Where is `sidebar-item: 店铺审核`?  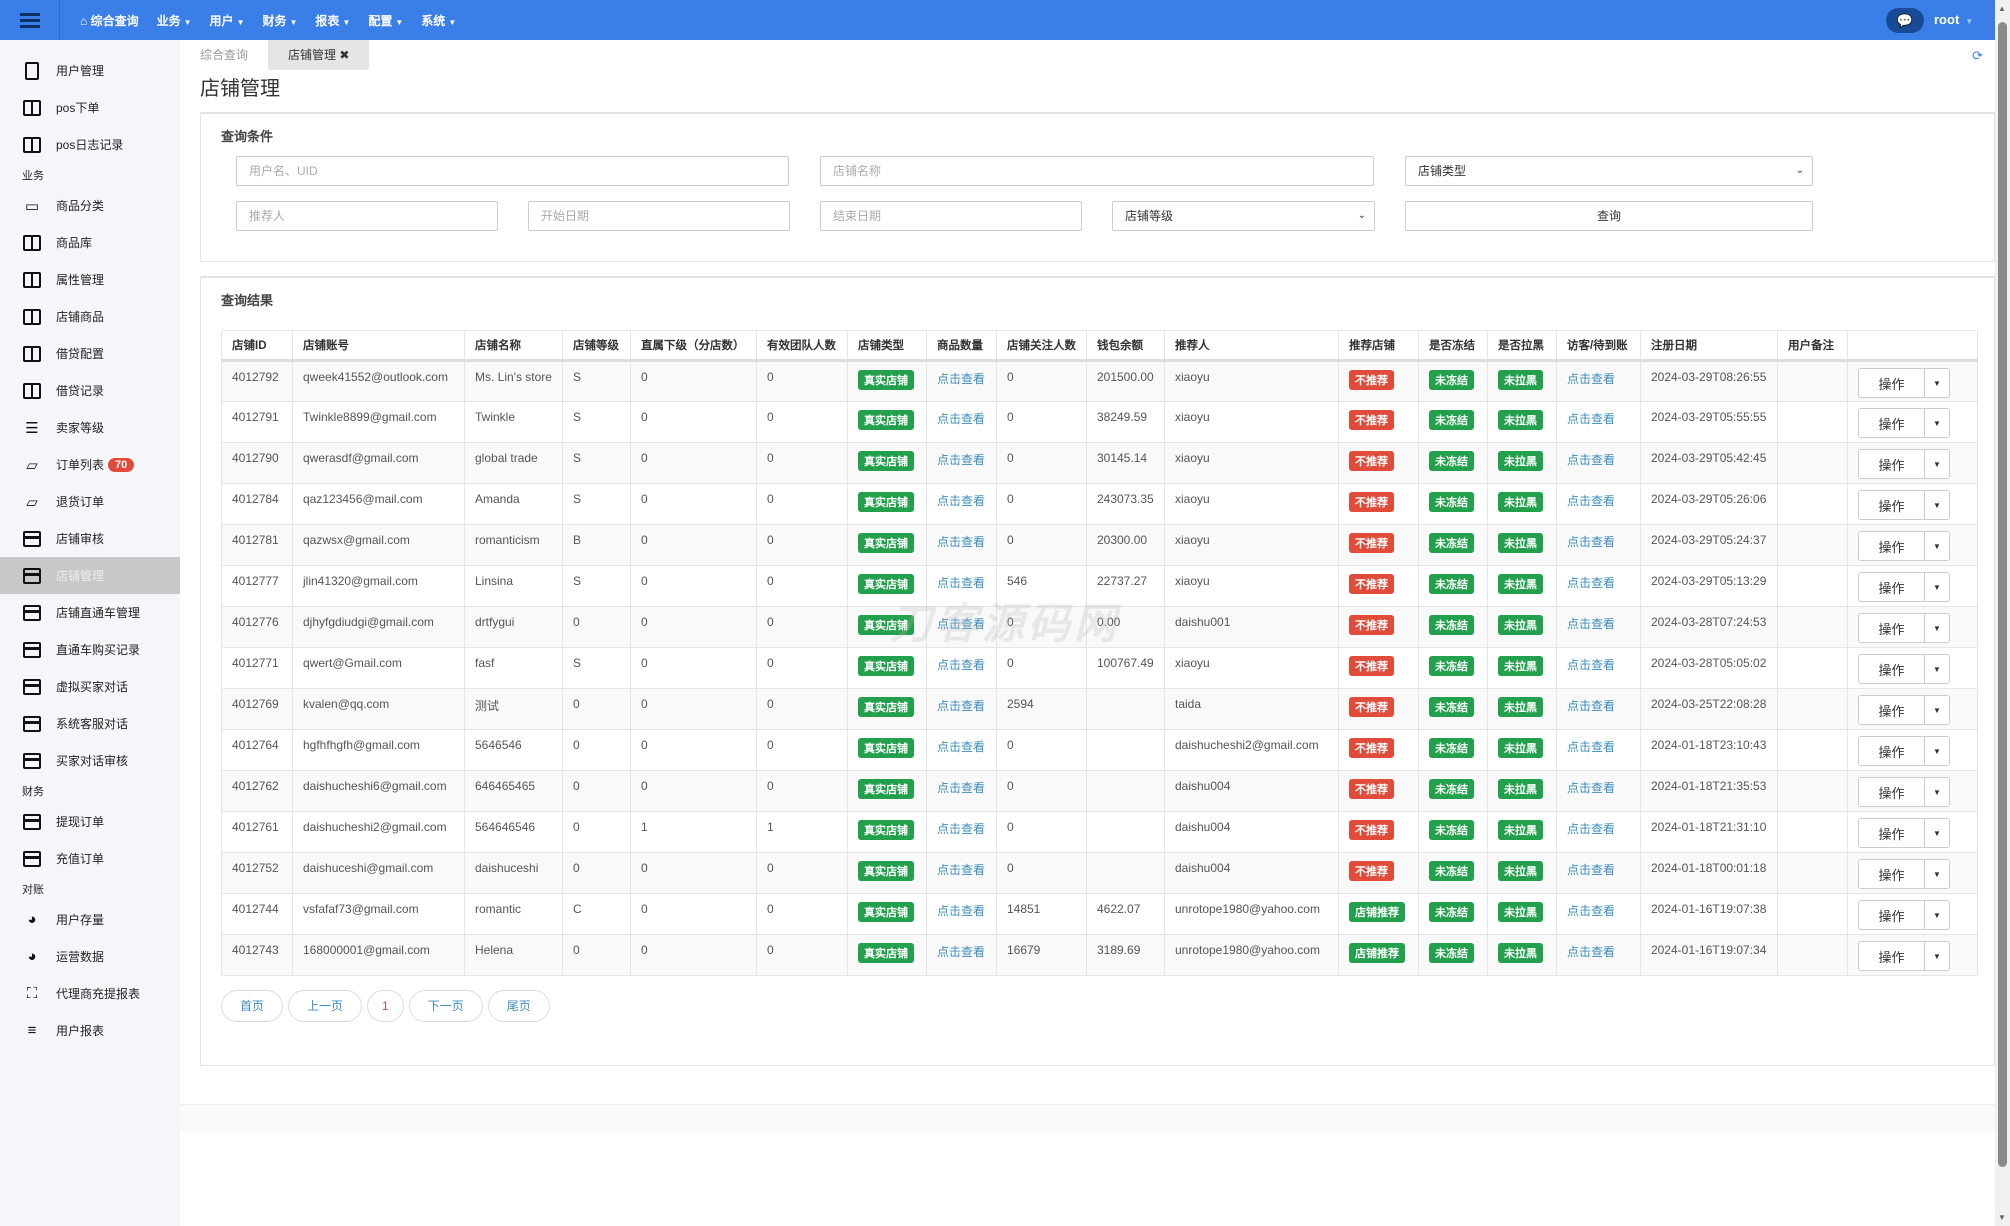 sidebar-item: 店铺审核 is located at coordinates (90, 538).